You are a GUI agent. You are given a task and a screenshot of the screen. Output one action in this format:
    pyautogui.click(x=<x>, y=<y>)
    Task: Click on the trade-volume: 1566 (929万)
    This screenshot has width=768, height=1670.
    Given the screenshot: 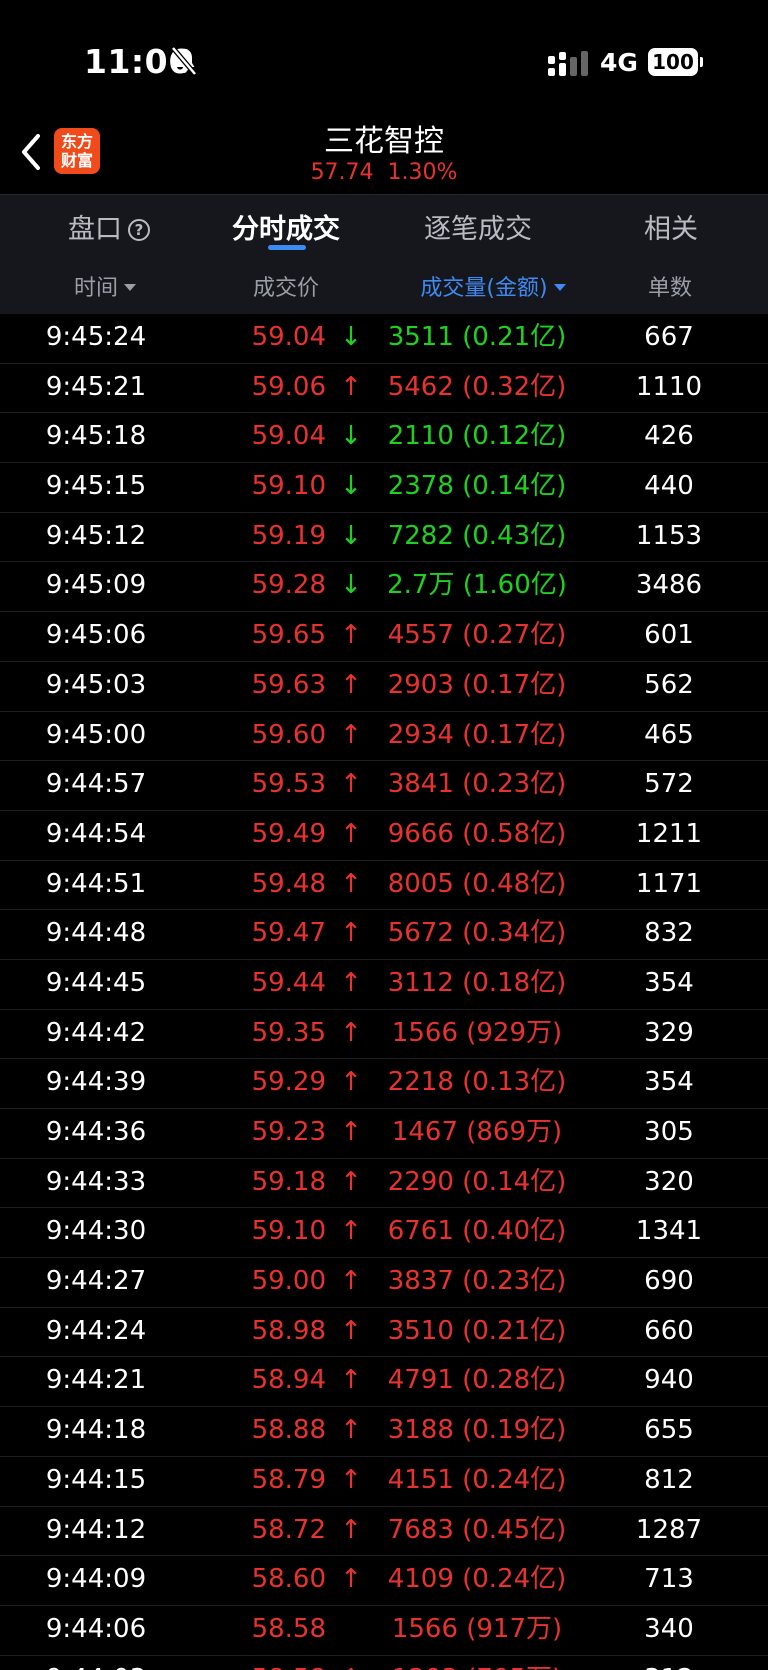 What is the action you would take?
    pyautogui.click(x=477, y=1032)
    